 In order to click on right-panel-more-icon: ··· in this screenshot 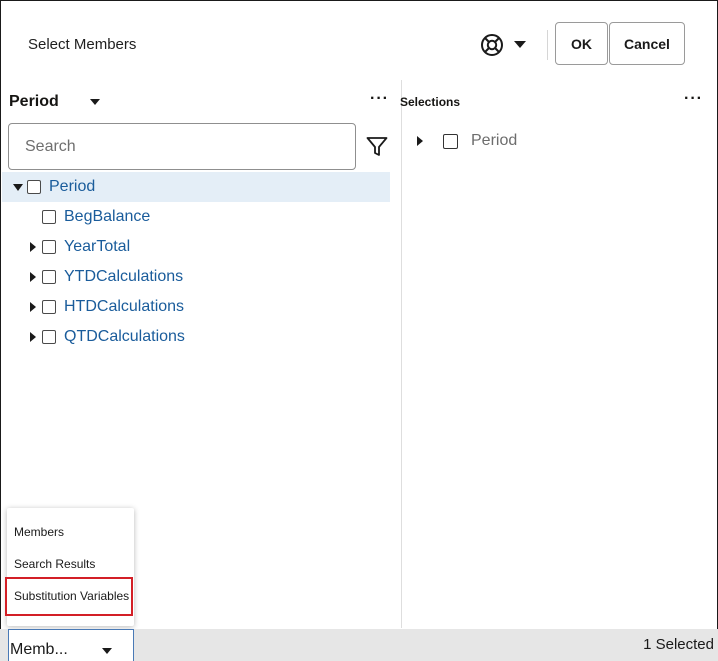, I will do `click(693, 99)`.